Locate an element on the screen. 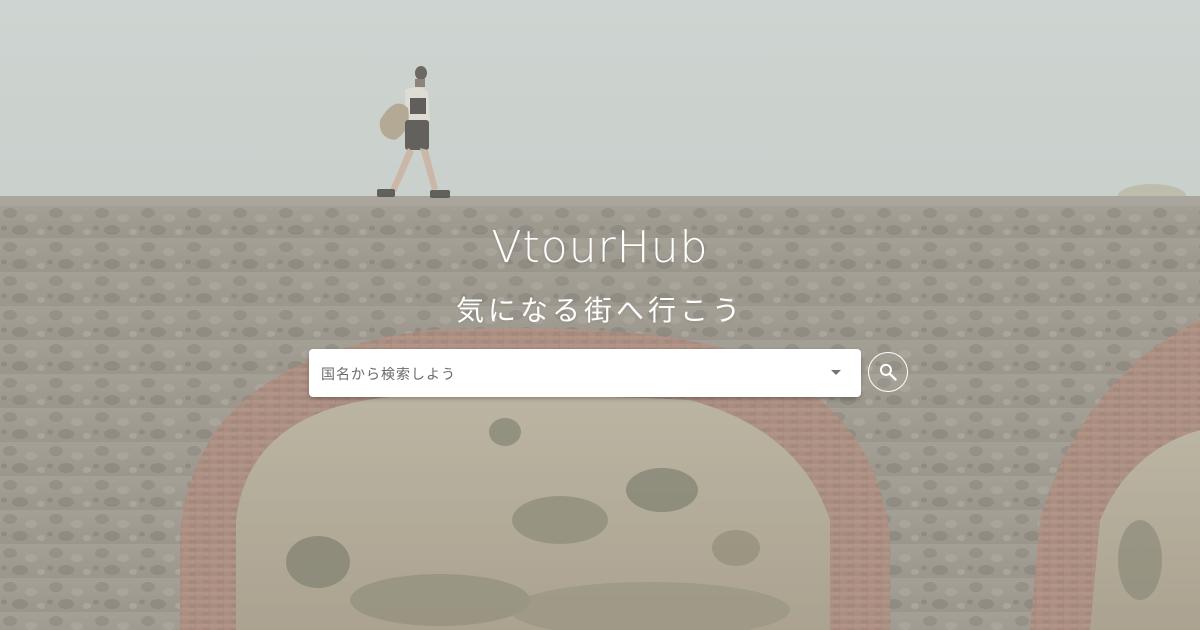  country-search-select: 国名から検索しよう is located at coordinates (585, 373).